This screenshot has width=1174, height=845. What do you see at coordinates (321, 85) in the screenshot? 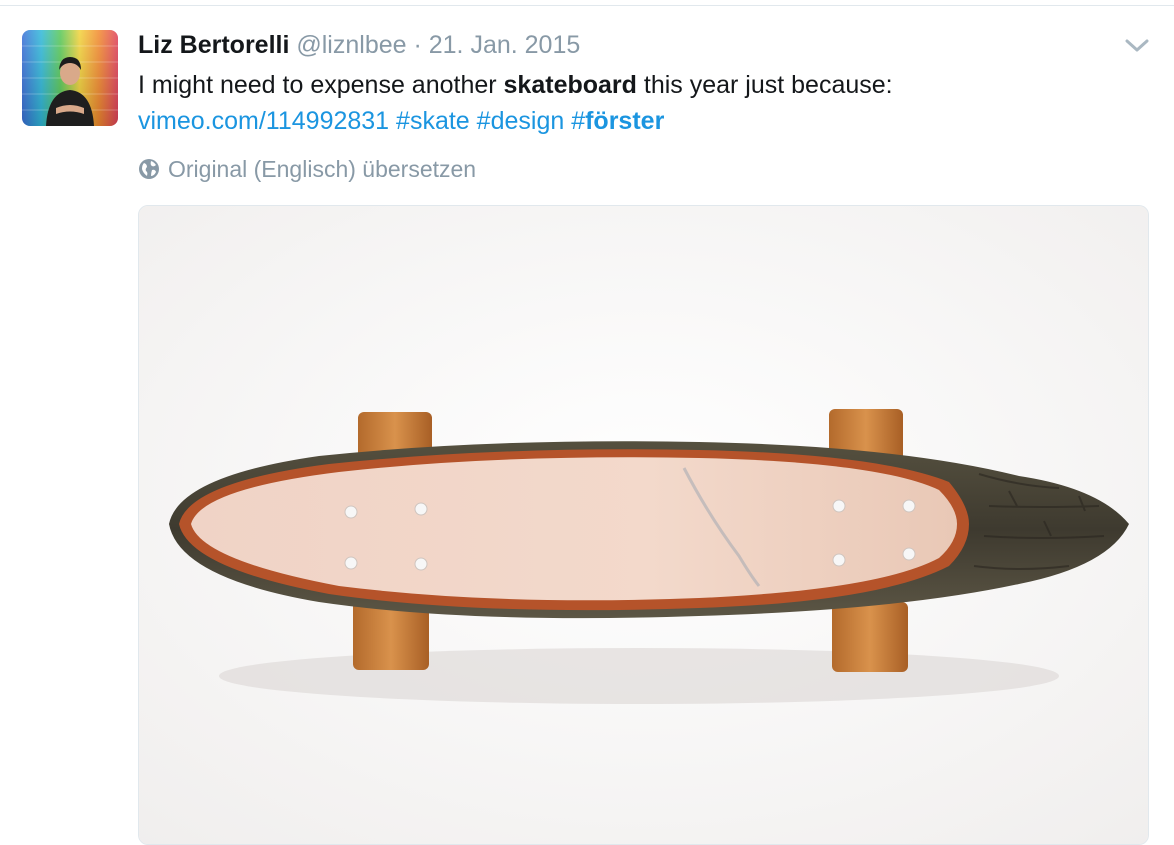
I see `tweet-text-part: I might need to expense another` at bounding box center [321, 85].